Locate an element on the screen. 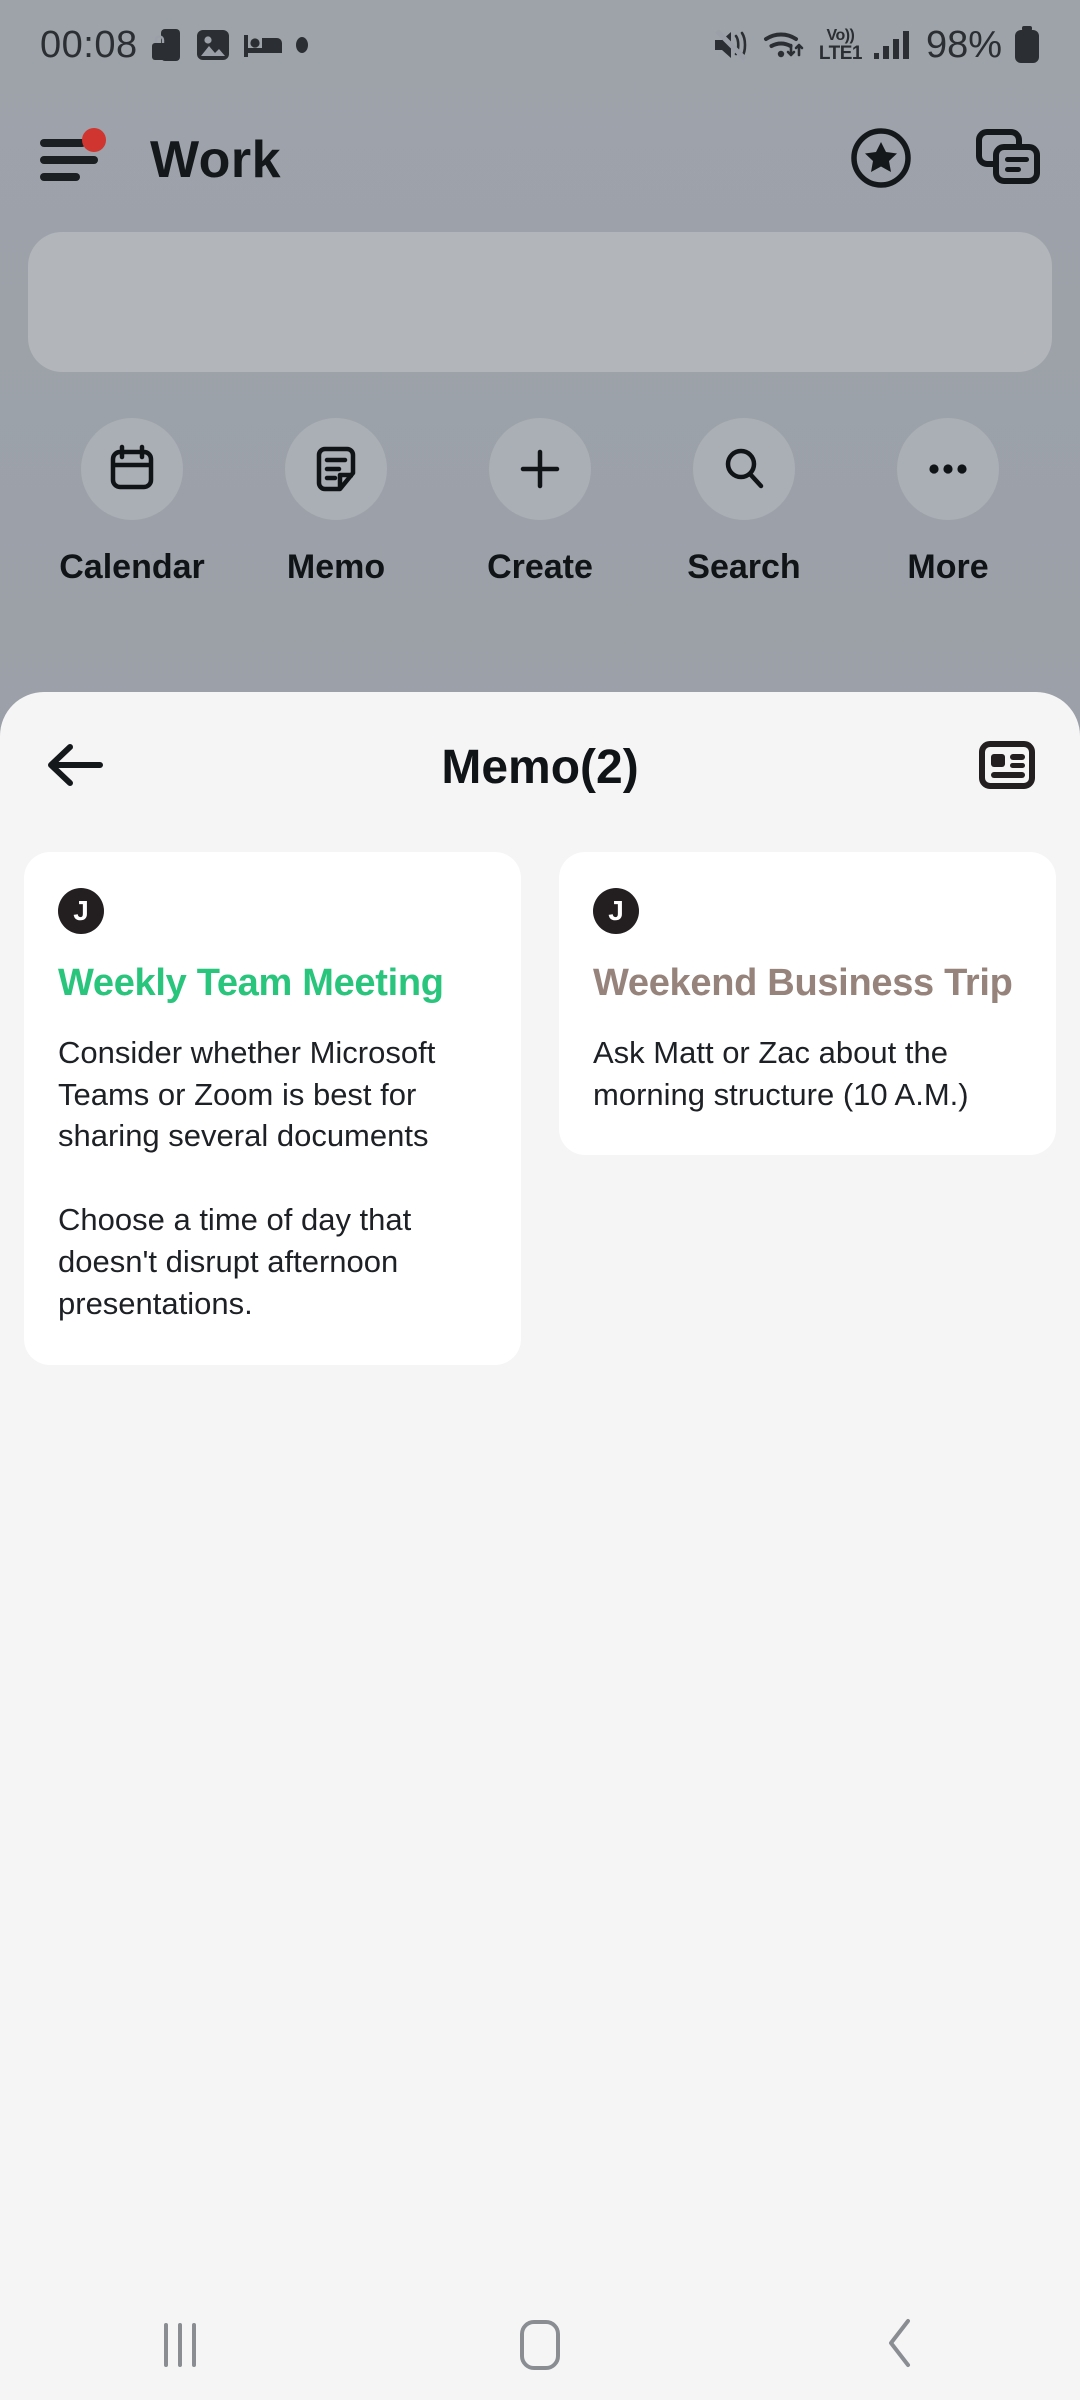  header-actions is located at coordinates (945, 160).